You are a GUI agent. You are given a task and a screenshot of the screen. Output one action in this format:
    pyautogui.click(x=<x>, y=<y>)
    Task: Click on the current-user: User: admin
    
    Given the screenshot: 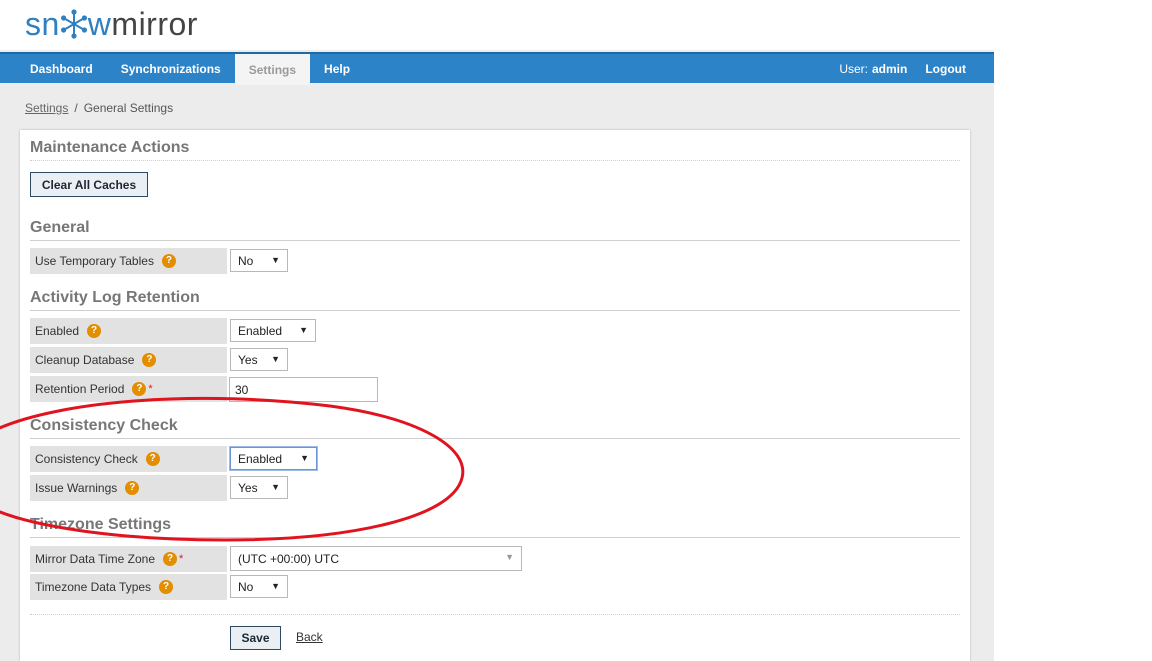 What is the action you would take?
    pyautogui.click(x=882, y=68)
    